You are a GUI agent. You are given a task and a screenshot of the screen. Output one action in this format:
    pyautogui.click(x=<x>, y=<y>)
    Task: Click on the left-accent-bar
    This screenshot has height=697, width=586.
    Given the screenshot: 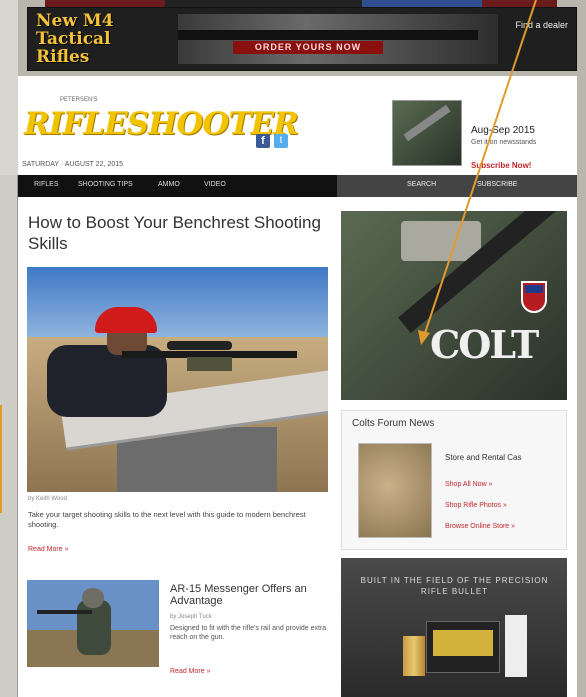 What is the action you would take?
    pyautogui.click(x=1, y=459)
    